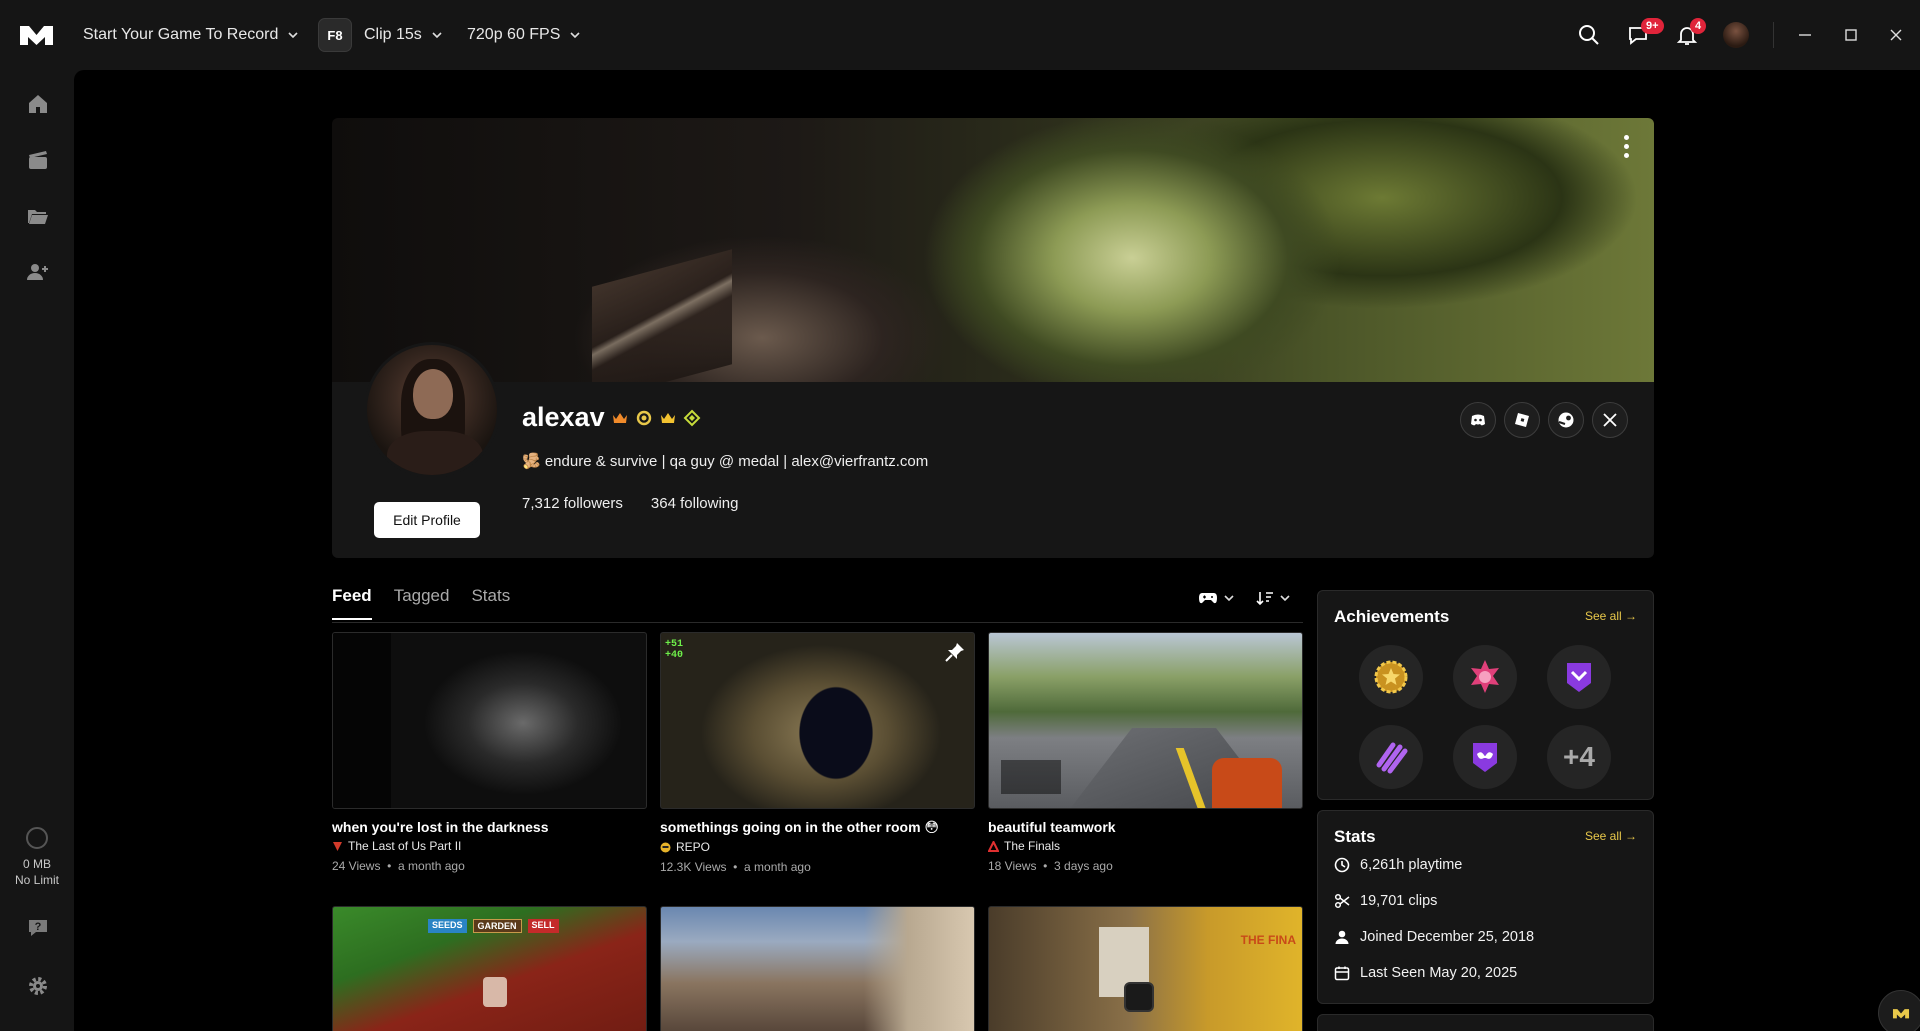 The width and height of the screenshot is (1920, 1031). I want to click on gold-star-medal-icon, so click(1391, 677).